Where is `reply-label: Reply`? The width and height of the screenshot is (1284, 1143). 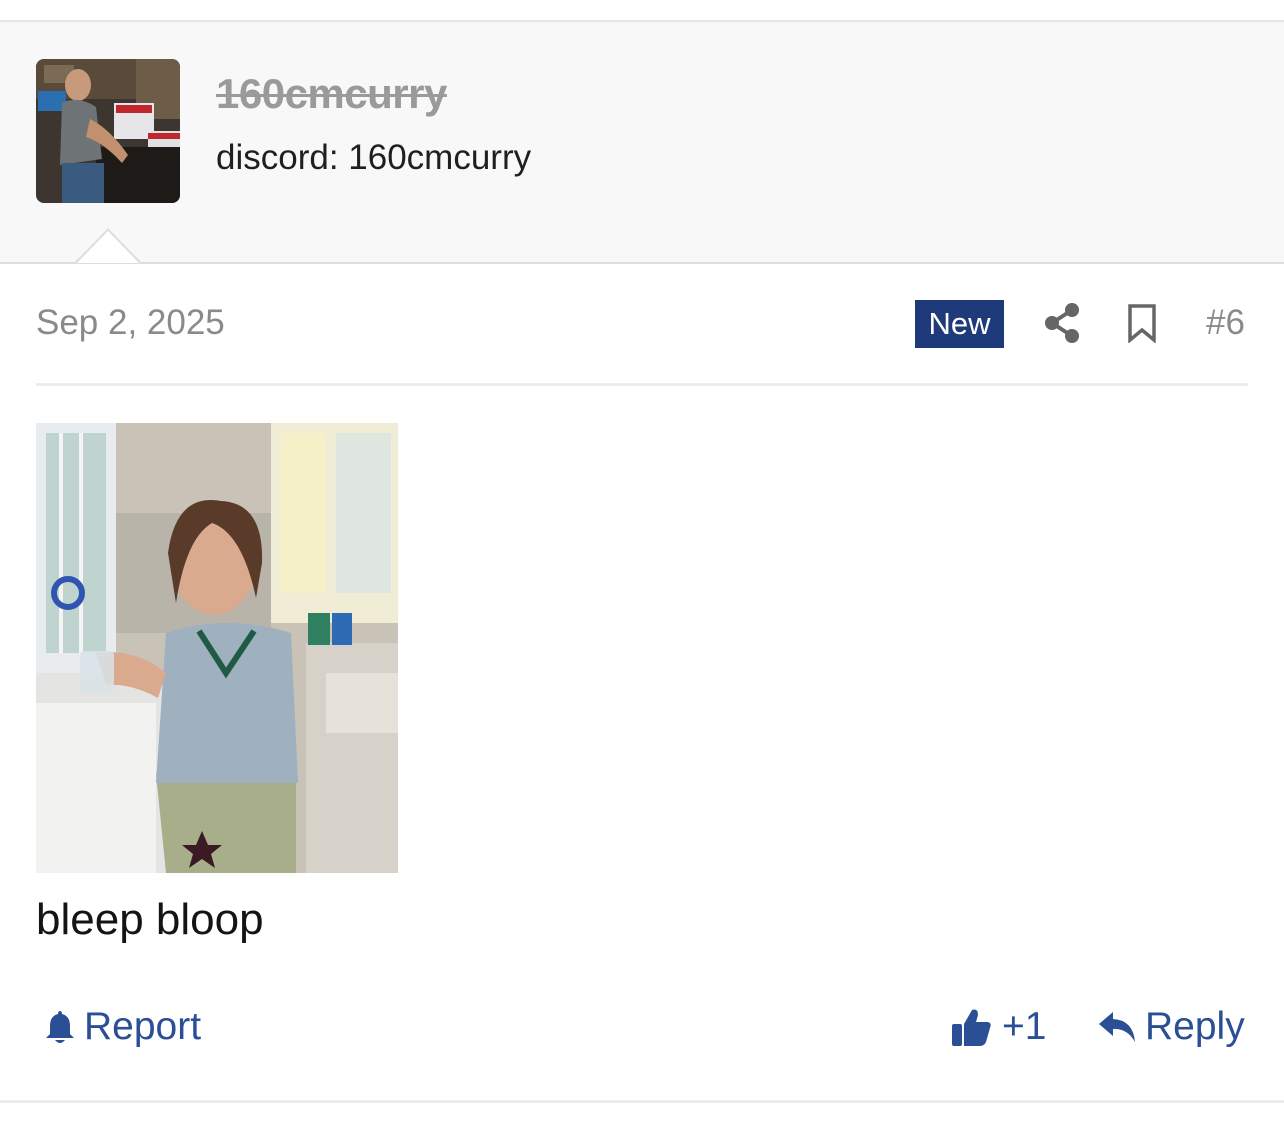 reply-label: Reply is located at coordinates (1195, 1026).